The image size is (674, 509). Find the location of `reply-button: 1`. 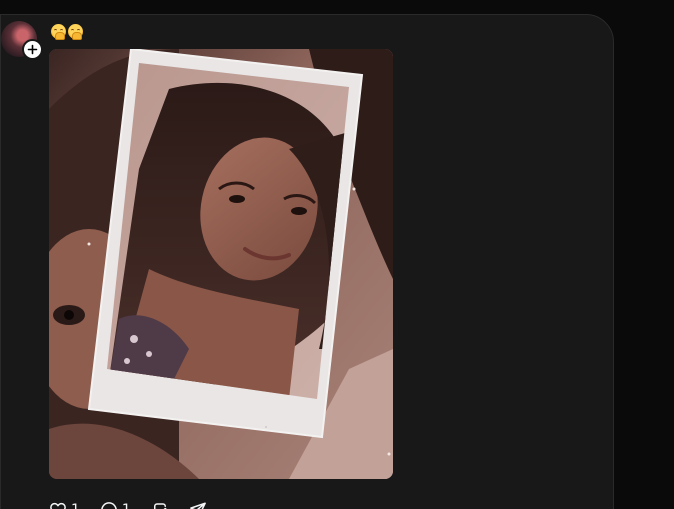

reply-button: 1 is located at coordinates (115, 505).